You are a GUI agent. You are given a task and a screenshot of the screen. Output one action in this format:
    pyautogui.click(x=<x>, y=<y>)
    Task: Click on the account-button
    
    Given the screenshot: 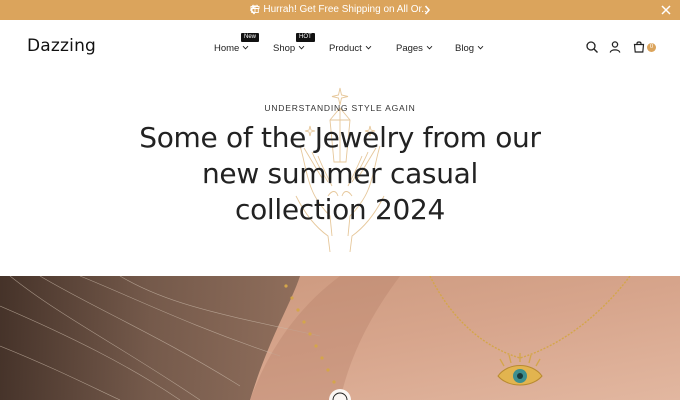 What is the action you would take?
    pyautogui.click(x=615, y=47)
    